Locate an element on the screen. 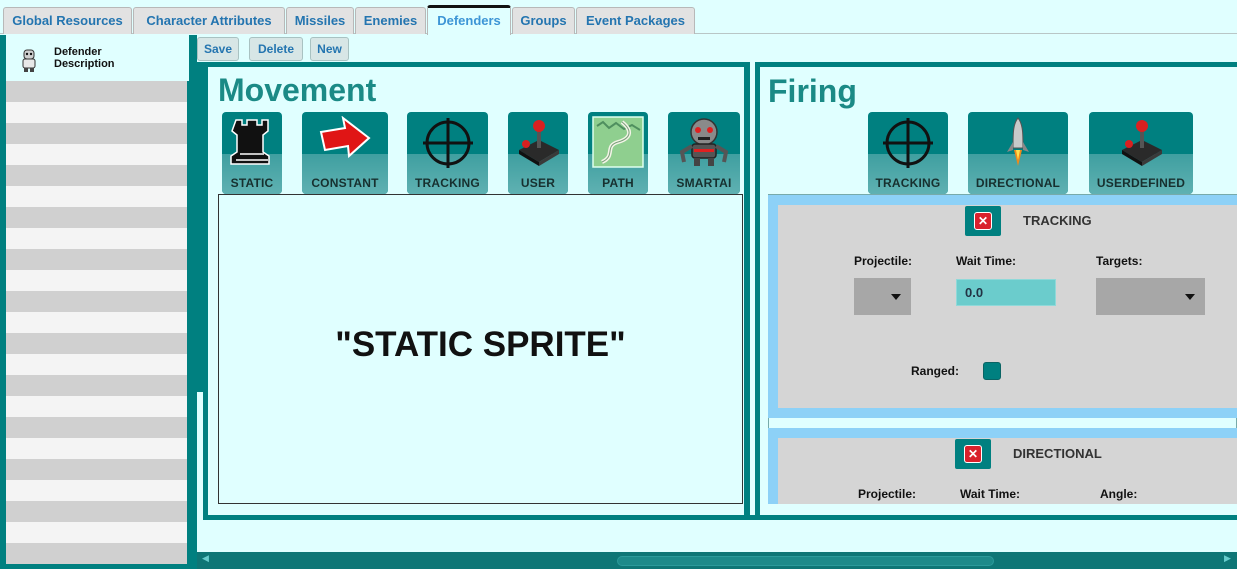  tab-enemies: Enemies is located at coordinates (390, 20).